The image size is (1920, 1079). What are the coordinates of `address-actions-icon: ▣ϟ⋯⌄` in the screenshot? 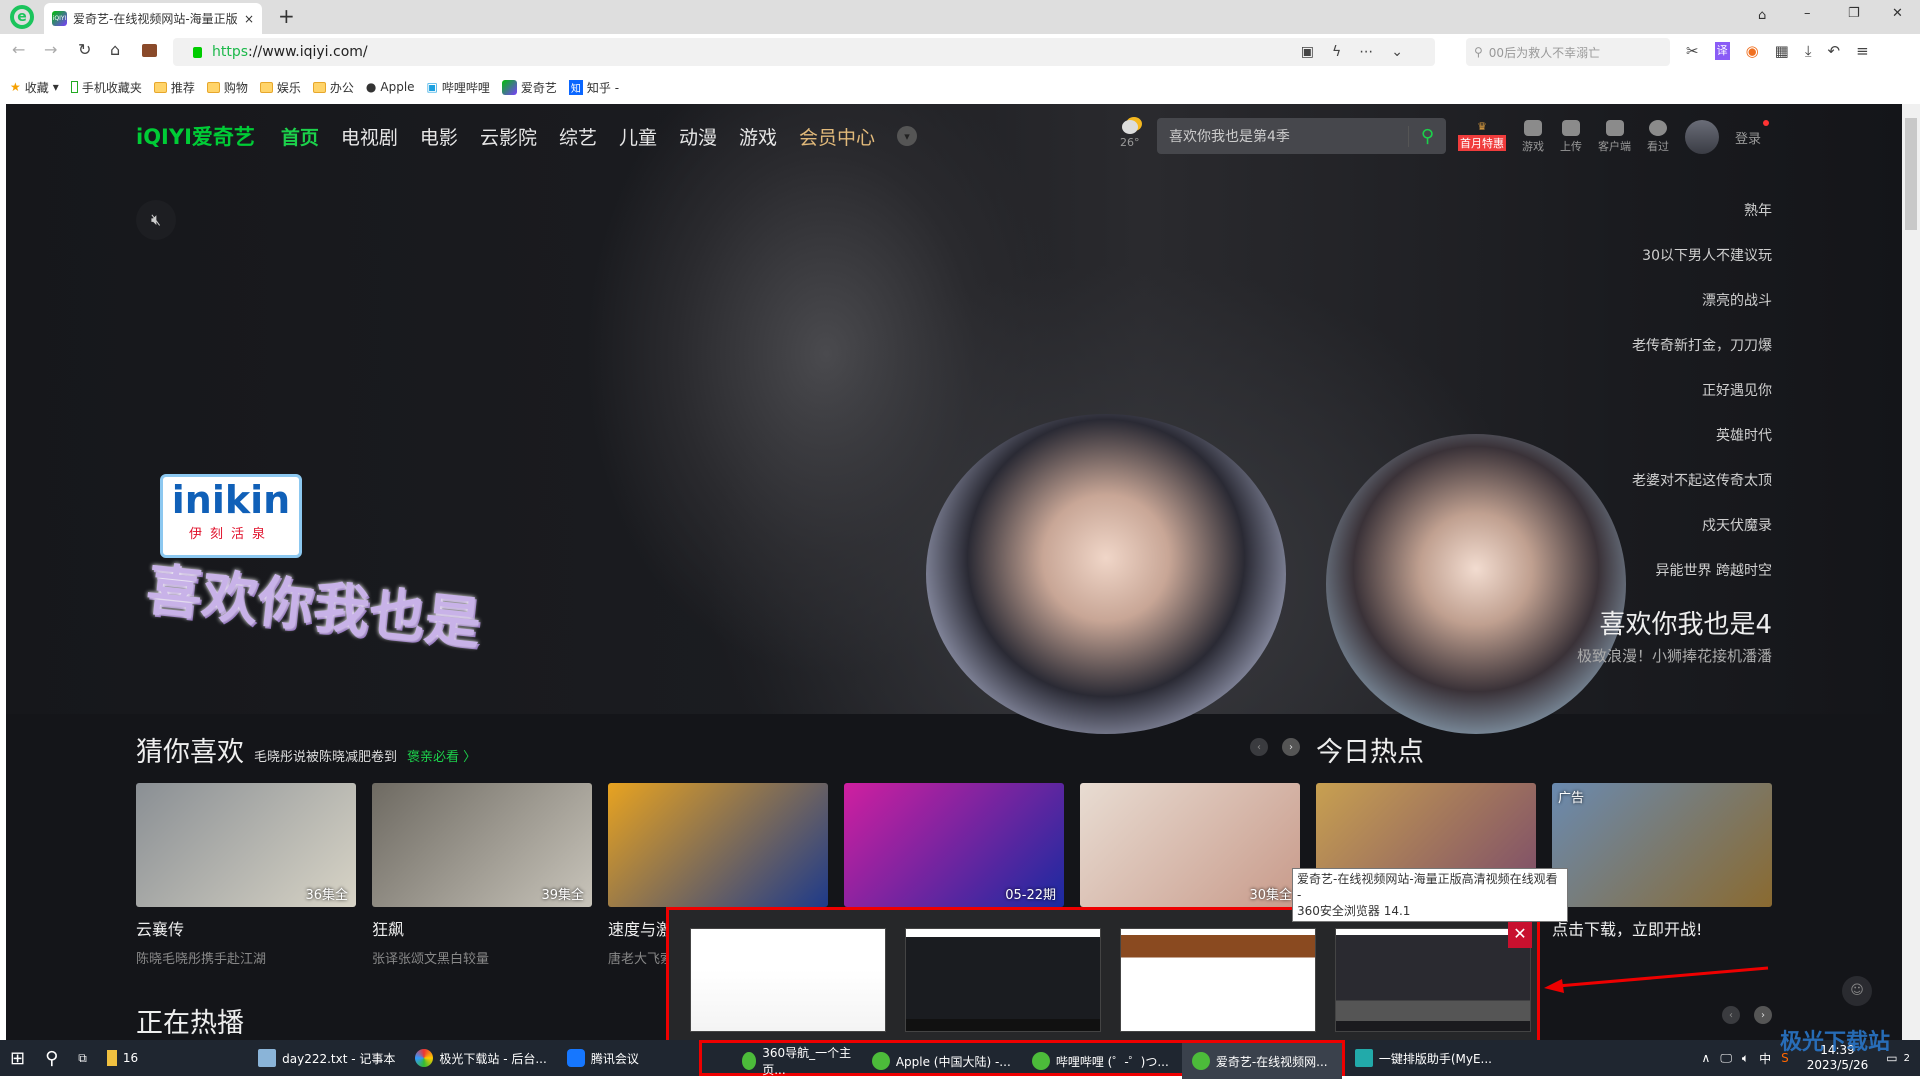 It's located at (1361, 52).